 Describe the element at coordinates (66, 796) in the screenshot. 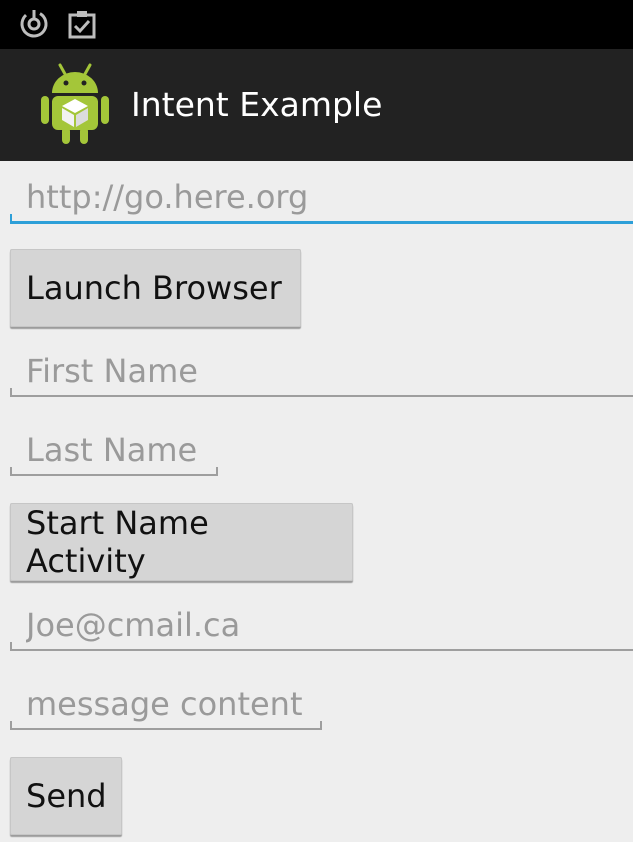

I see `send-button: Send` at that location.